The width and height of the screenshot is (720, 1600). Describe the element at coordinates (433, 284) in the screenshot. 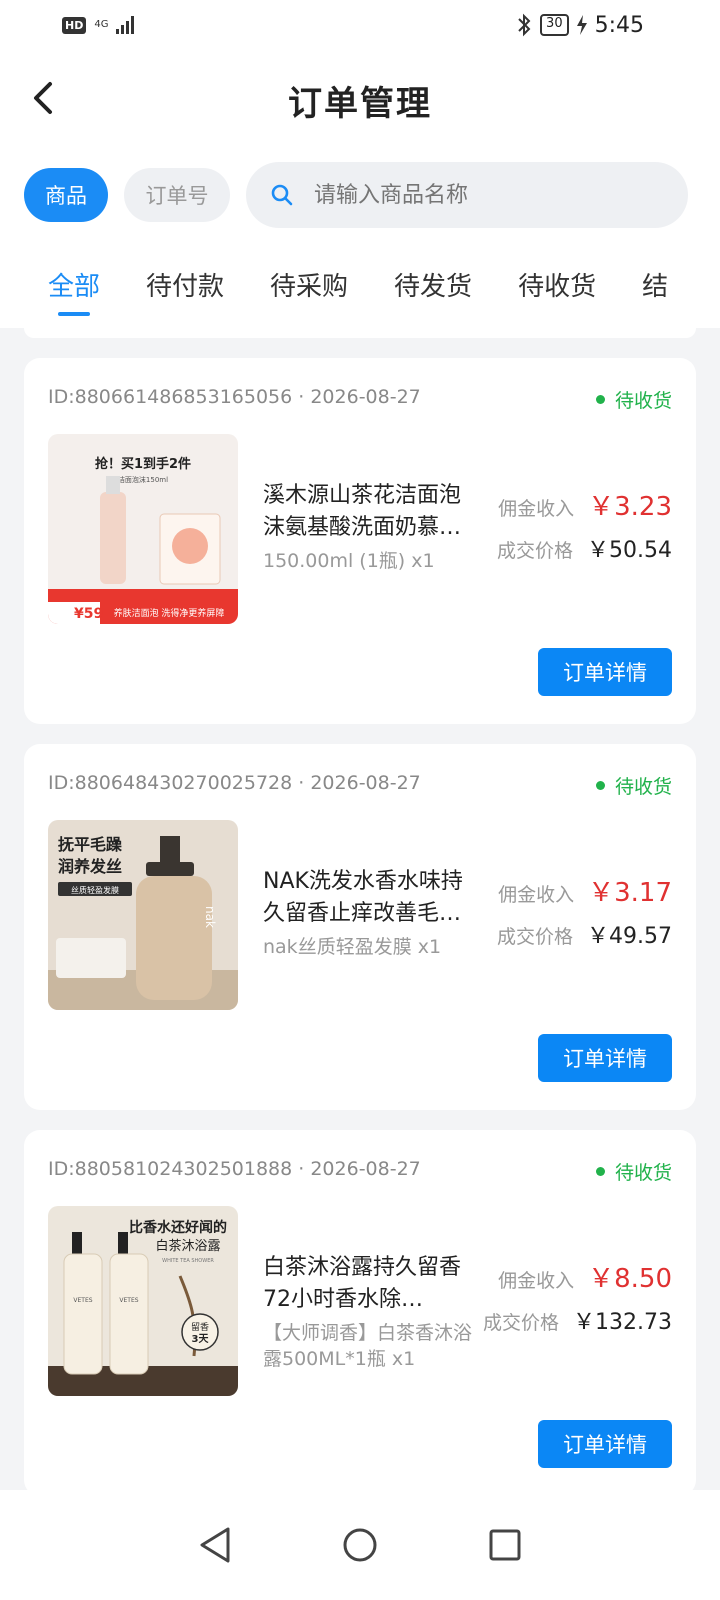

I see `tab-pending-shipment: 待发货` at that location.